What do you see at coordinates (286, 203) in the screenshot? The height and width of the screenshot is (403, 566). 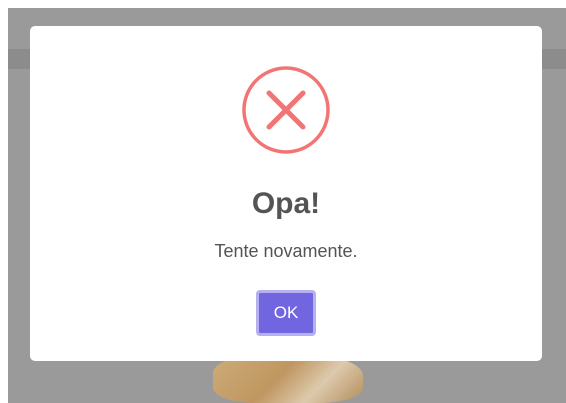 I see `dialog-title: Opa!` at bounding box center [286, 203].